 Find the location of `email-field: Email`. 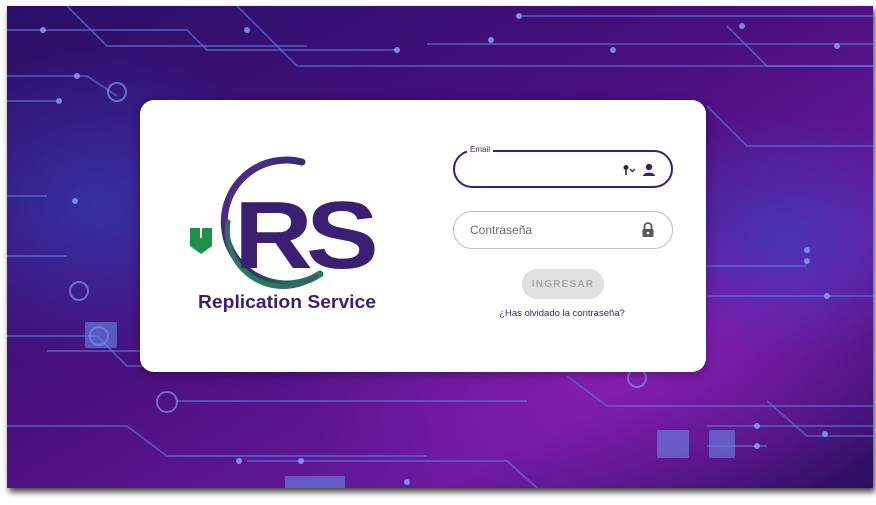

email-field: Email is located at coordinates (563, 166).